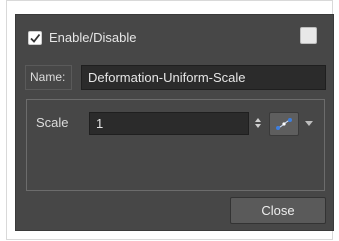 The width and height of the screenshot is (339, 241). I want to click on name-label: Name:, so click(48, 77).